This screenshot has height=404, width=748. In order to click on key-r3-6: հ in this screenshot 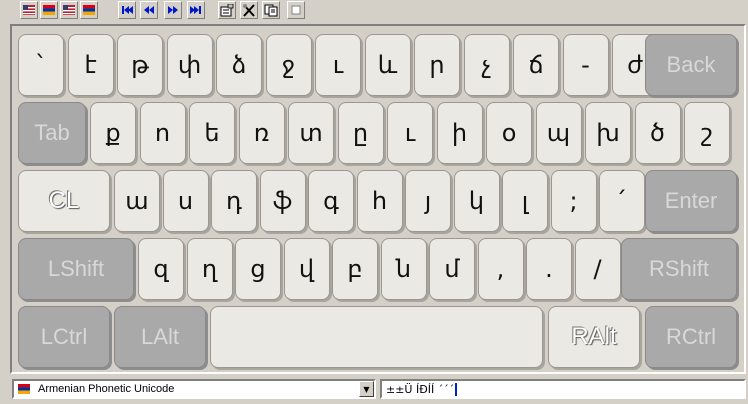, I will do `click(379, 201)`.